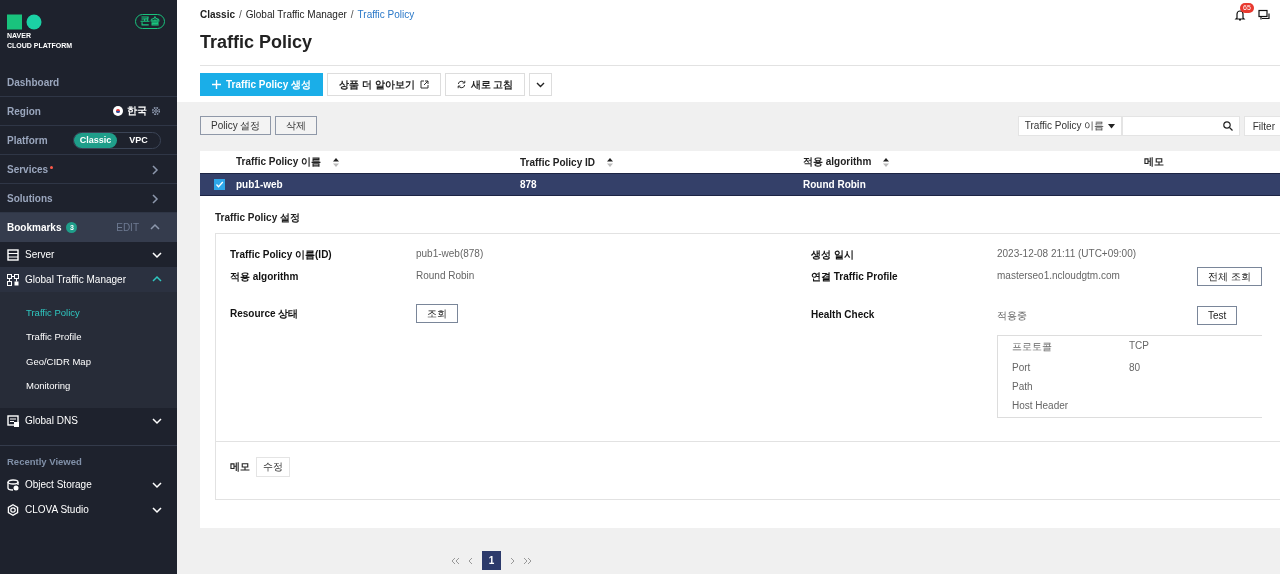 The width and height of the screenshot is (1280, 574). I want to click on submenu-item: Geo/CIDR Map, so click(88, 361).